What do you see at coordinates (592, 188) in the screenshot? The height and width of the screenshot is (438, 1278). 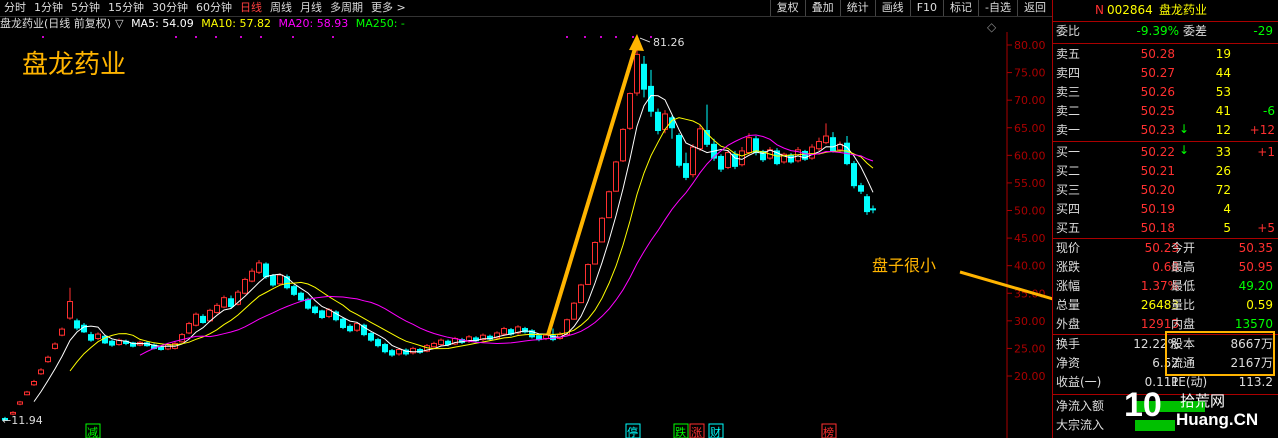 I see `rise-arrow-line` at bounding box center [592, 188].